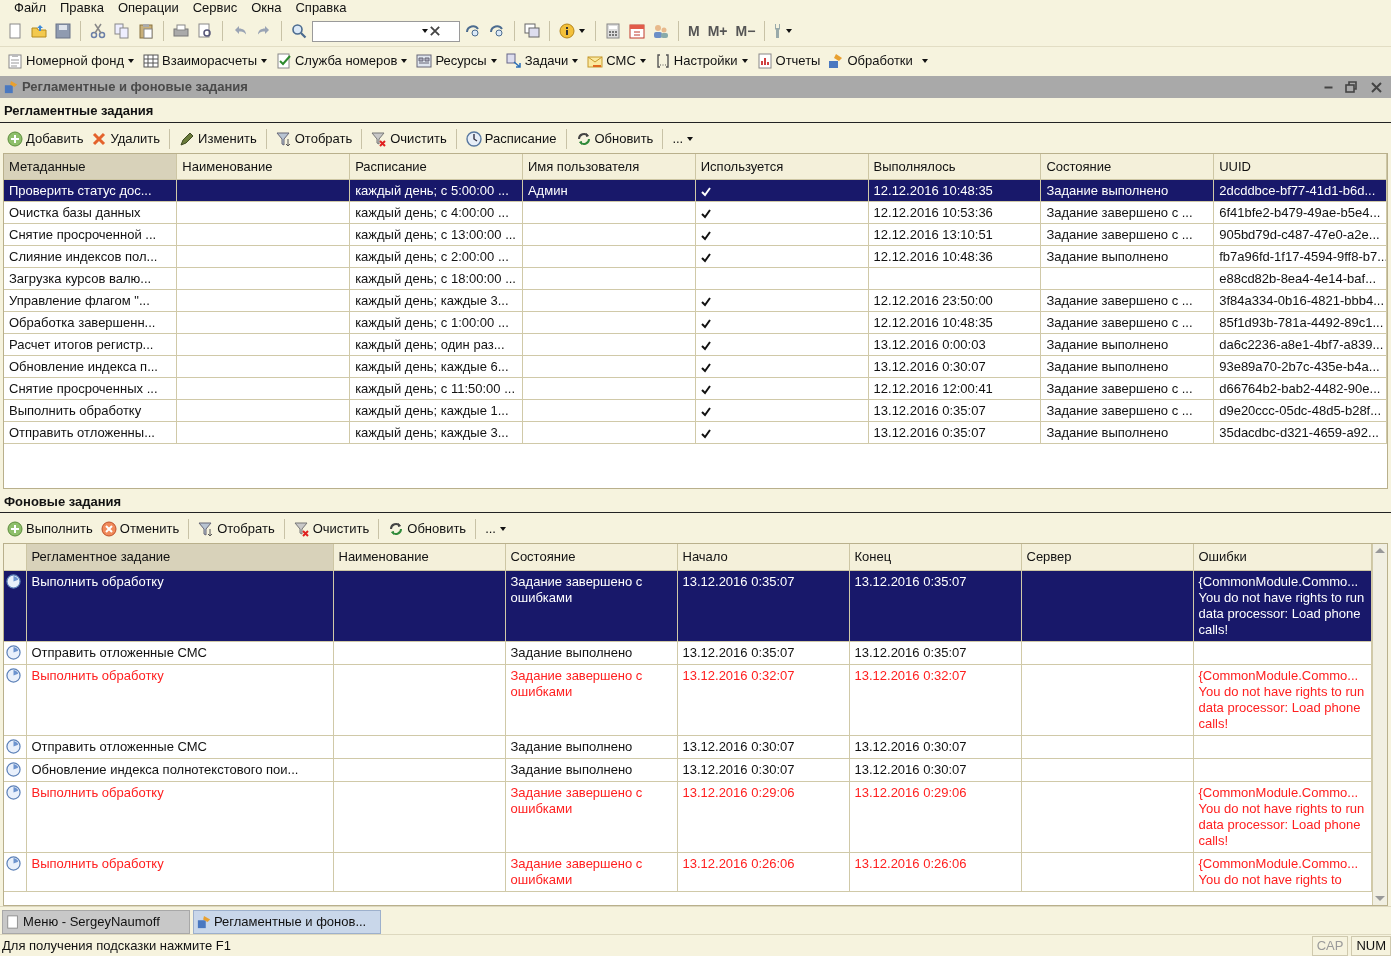  I want to click on open-button, so click(39, 31).